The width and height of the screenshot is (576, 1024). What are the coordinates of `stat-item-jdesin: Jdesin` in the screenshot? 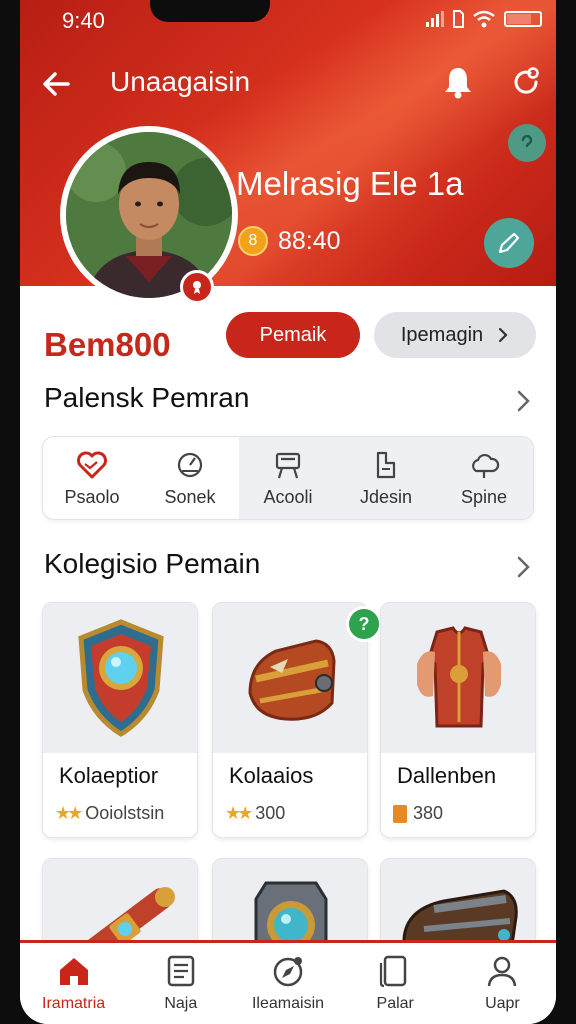 It's located at (386, 478).